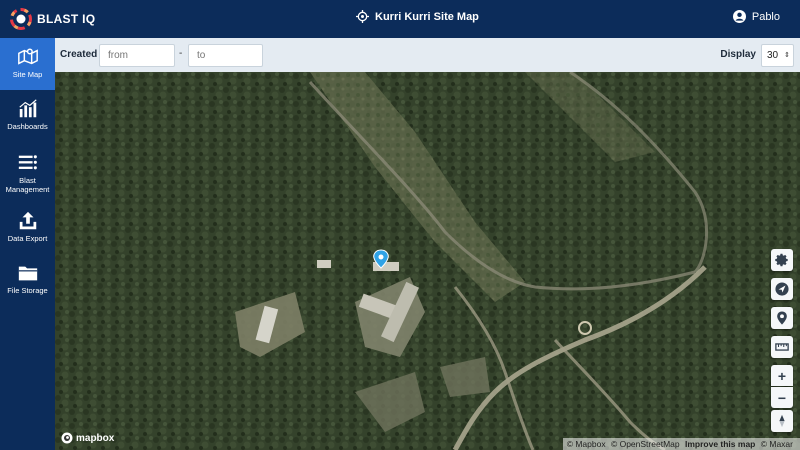  I want to click on ruler-icon, so click(782, 347).